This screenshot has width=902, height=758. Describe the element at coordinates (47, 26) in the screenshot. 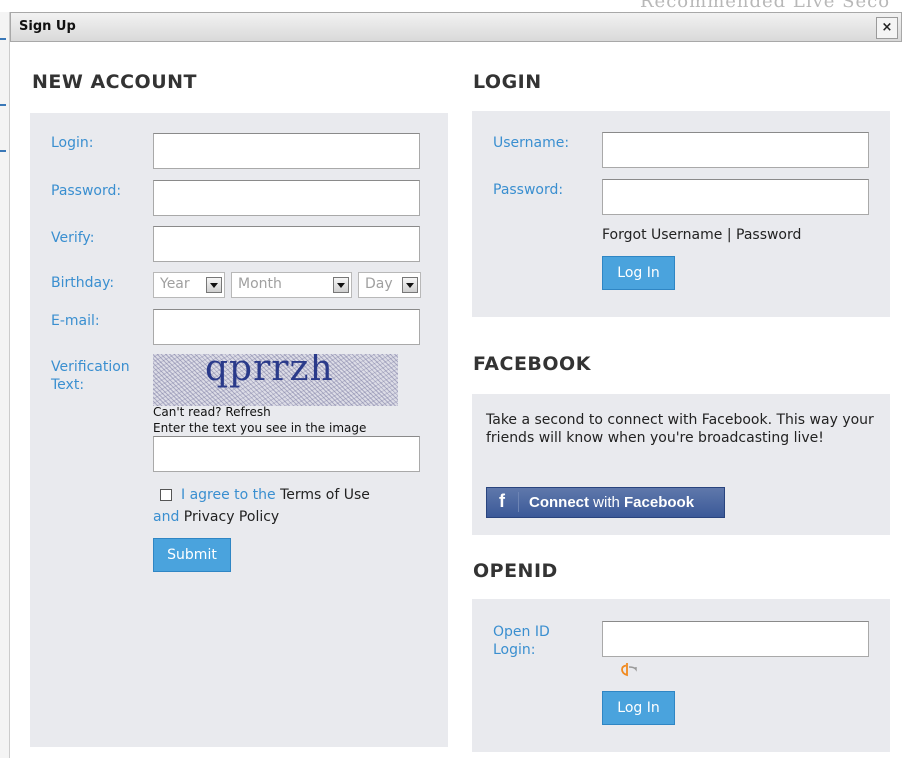

I see `dialog-title: Sign Up` at that location.